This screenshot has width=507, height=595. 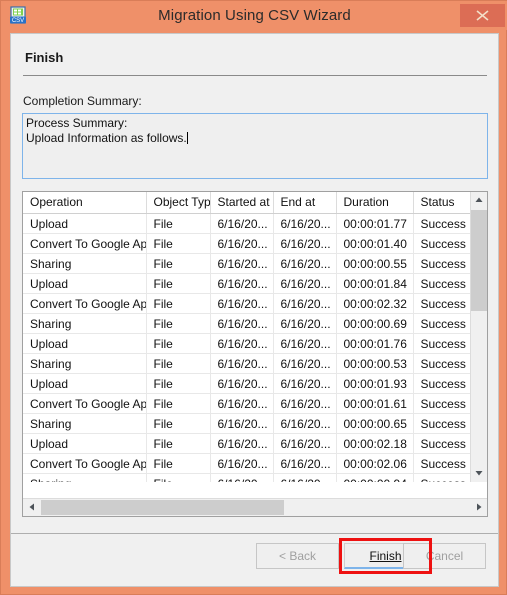 I want to click on page-title: Finish, so click(x=44, y=57).